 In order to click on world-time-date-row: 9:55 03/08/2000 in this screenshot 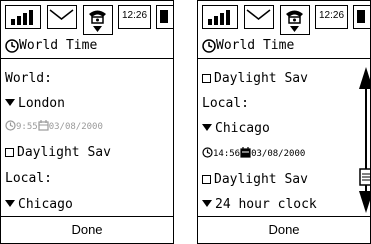, I will do `click(54, 127)`.